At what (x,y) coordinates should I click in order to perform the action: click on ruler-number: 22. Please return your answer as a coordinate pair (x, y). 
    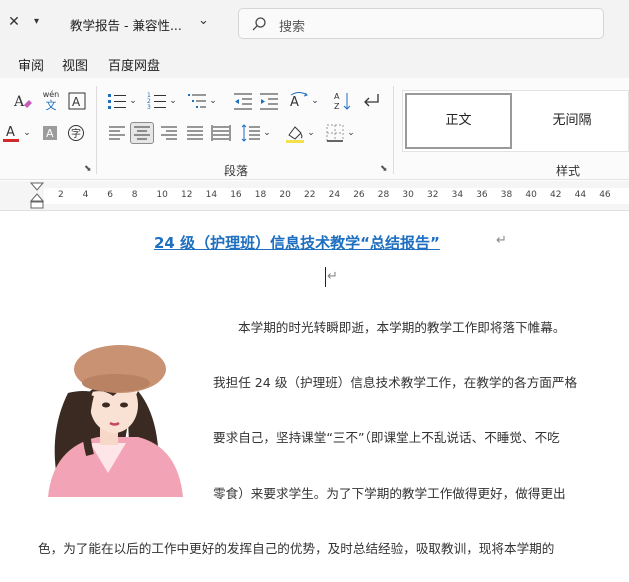
    Looking at the image, I should click on (310, 195).